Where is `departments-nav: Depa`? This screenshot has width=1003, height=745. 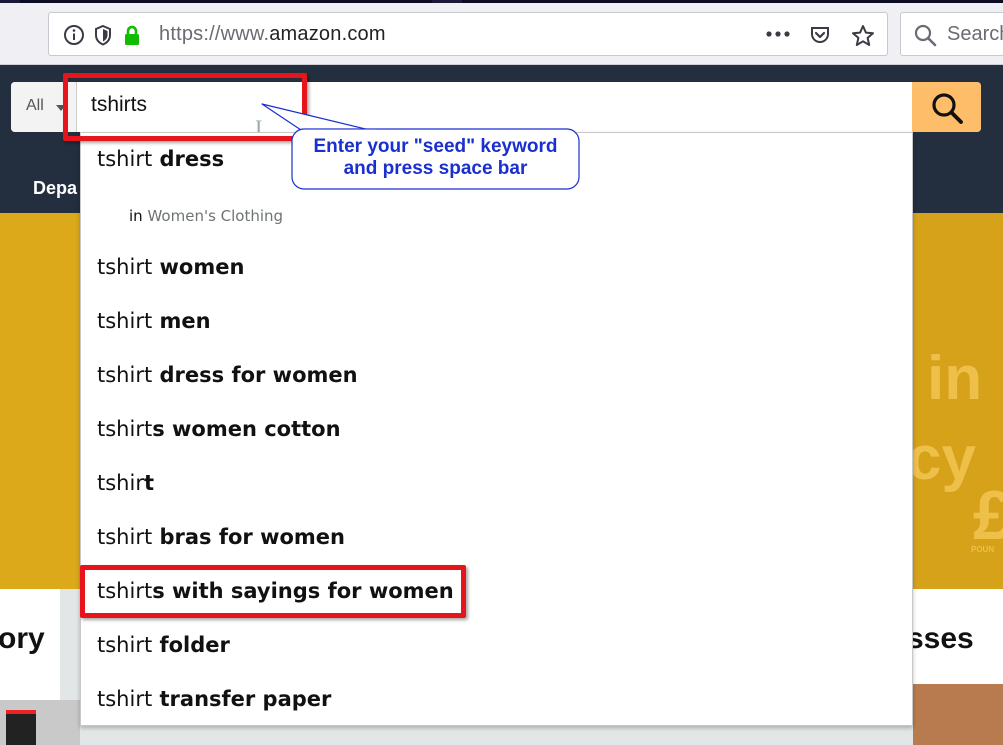
departments-nav: Depa is located at coordinates (55, 188).